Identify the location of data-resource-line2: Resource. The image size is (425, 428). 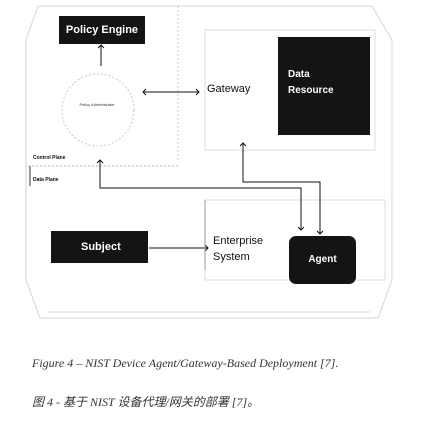
(311, 90).